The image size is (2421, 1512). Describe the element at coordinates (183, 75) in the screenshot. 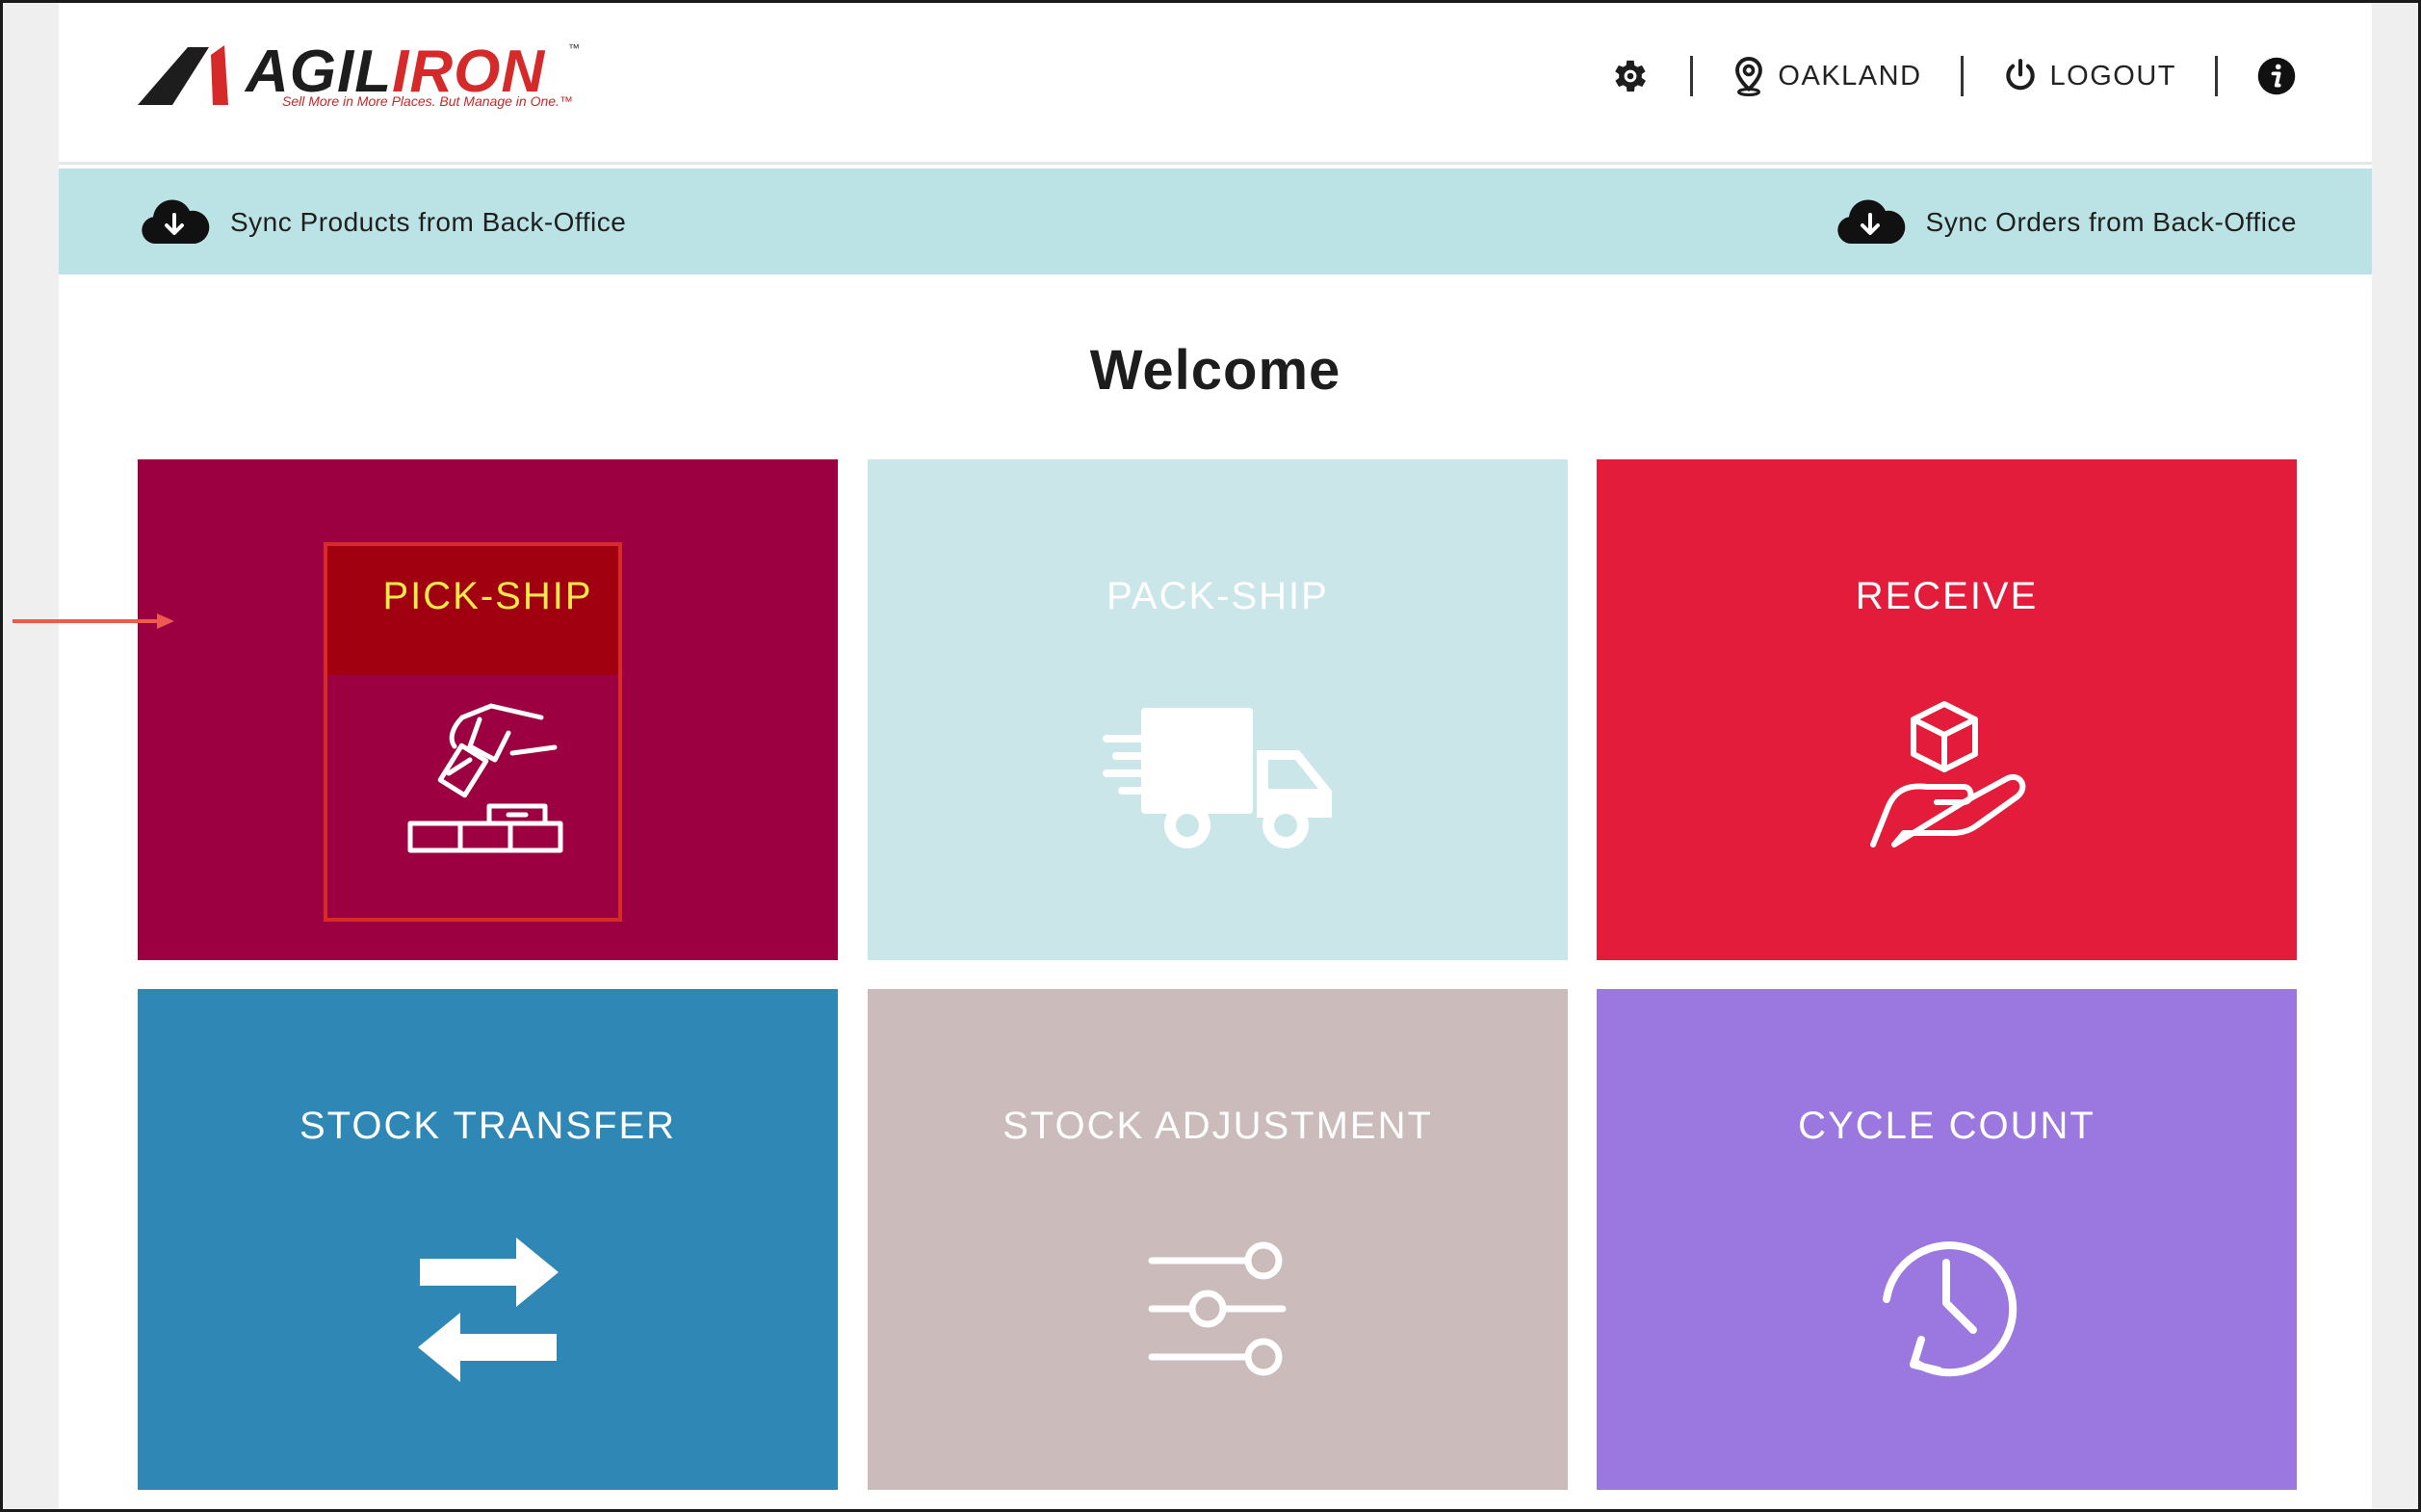

I see `logo-mark-icon` at that location.